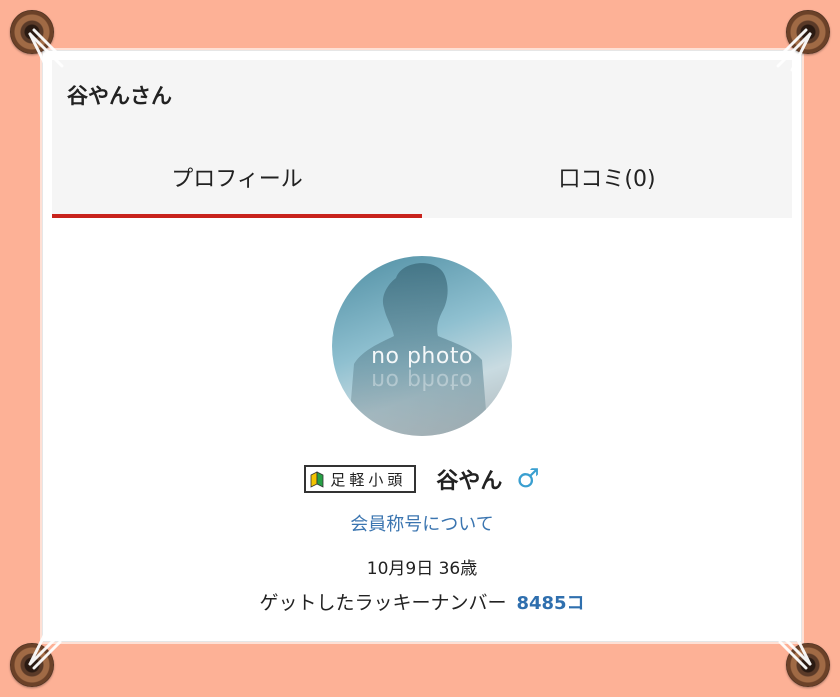 Image resolution: width=840 pixels, height=697 pixels. What do you see at coordinates (317, 479) in the screenshot?
I see `beginner-mark-icon` at bounding box center [317, 479].